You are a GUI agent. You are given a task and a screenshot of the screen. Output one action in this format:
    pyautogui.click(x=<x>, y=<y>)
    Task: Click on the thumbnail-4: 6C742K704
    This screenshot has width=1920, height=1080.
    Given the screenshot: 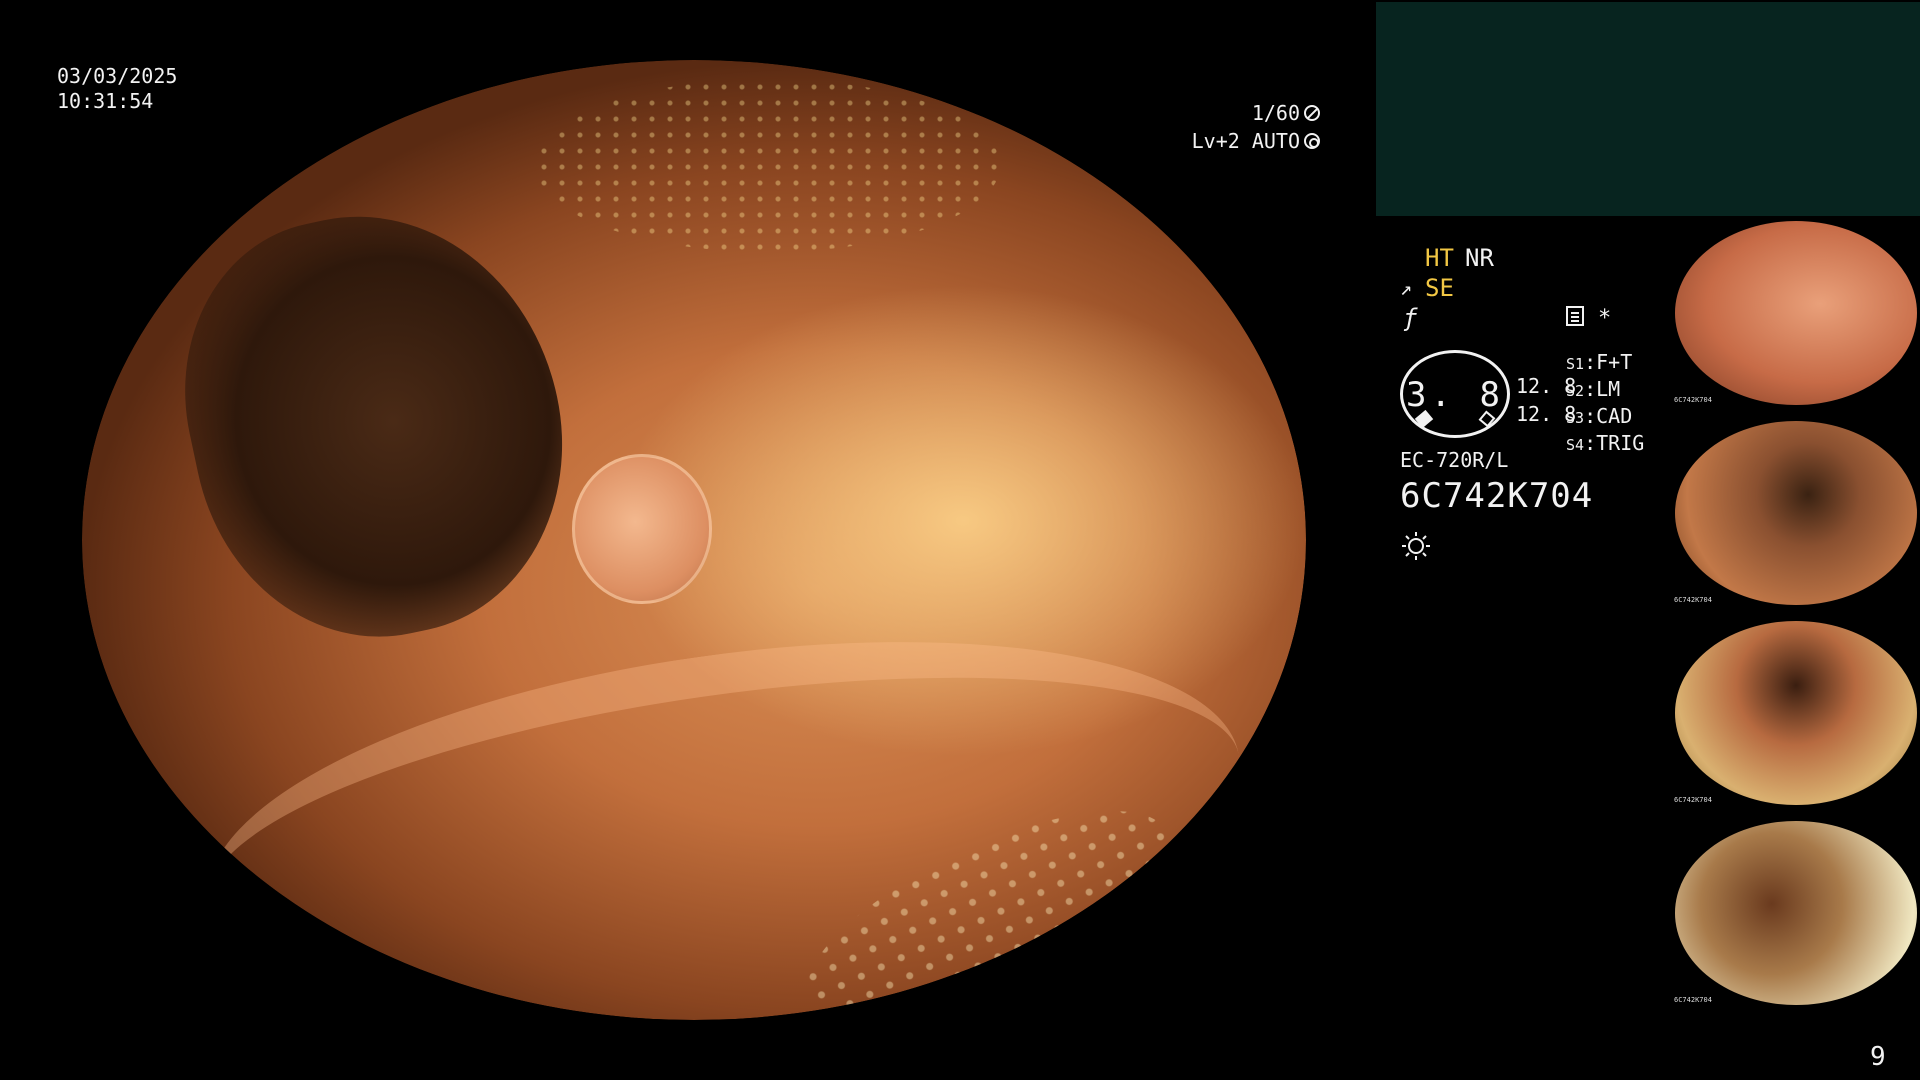 What is the action you would take?
    pyautogui.click(x=1796, y=913)
    